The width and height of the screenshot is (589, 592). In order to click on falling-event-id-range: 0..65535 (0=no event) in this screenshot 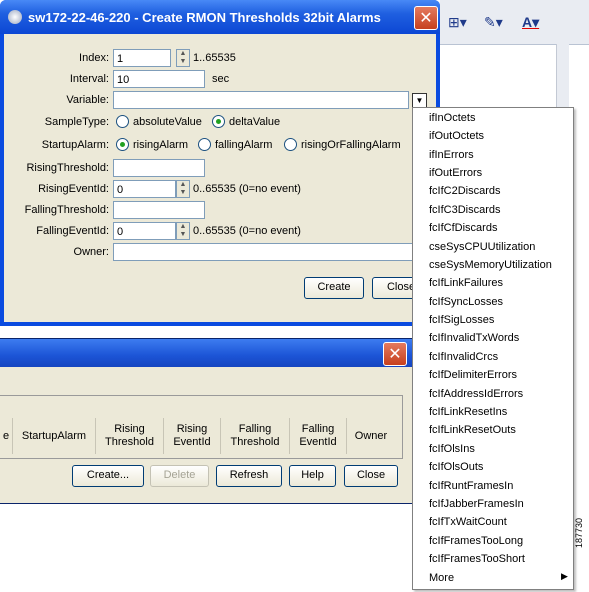, I will do `click(247, 231)`.